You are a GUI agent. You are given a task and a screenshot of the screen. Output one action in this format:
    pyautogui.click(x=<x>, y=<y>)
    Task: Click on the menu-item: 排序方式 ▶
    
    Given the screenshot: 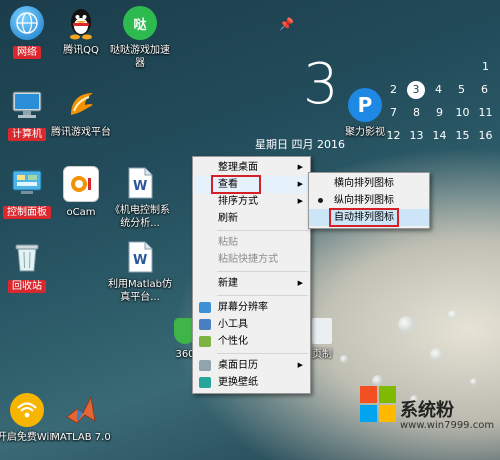 What is the action you would take?
    pyautogui.click(x=251, y=201)
    